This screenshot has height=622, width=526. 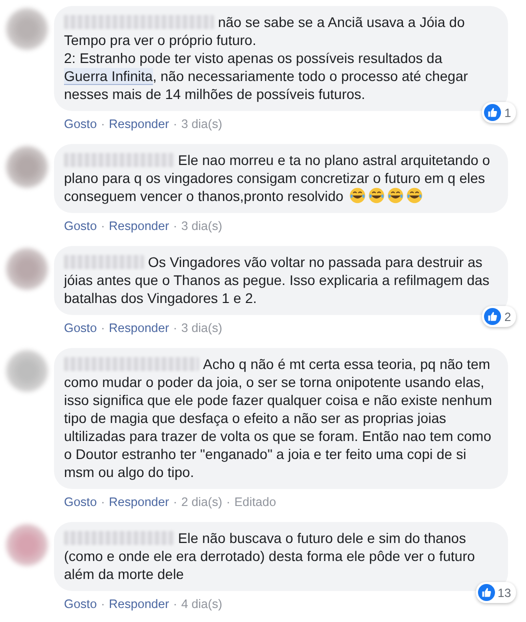 What do you see at coordinates (277, 280) in the screenshot?
I see `comment-text: Os Vingadores vão voltar no passada para destruir as jóias antes que o Thanos as pegue. Isso explicaria a refilmagem das batalhas dos Vingadores 1 e 2.` at bounding box center [277, 280].